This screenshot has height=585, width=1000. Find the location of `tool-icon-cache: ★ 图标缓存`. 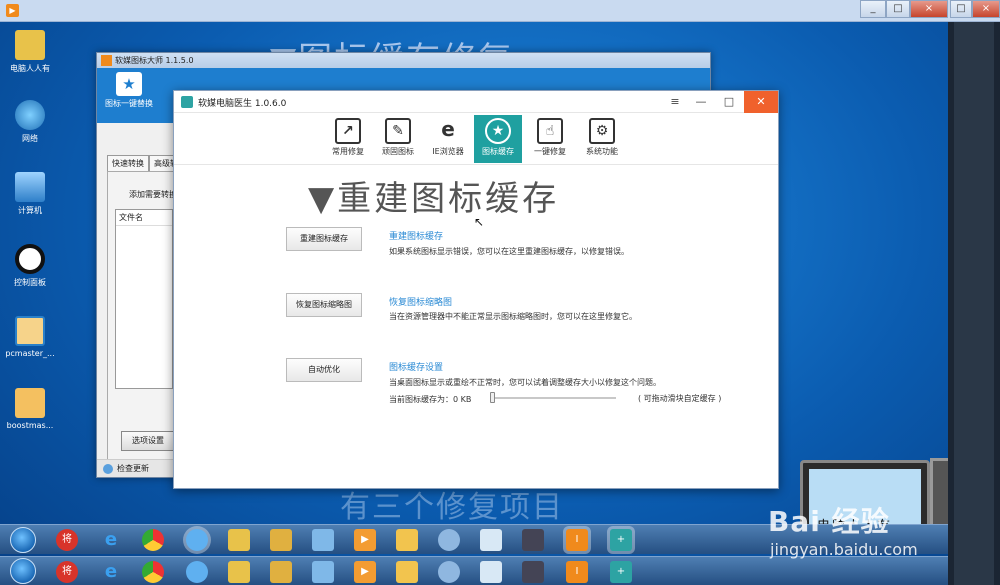

tool-icon-cache: ★ 图标缓存 is located at coordinates (498, 139).